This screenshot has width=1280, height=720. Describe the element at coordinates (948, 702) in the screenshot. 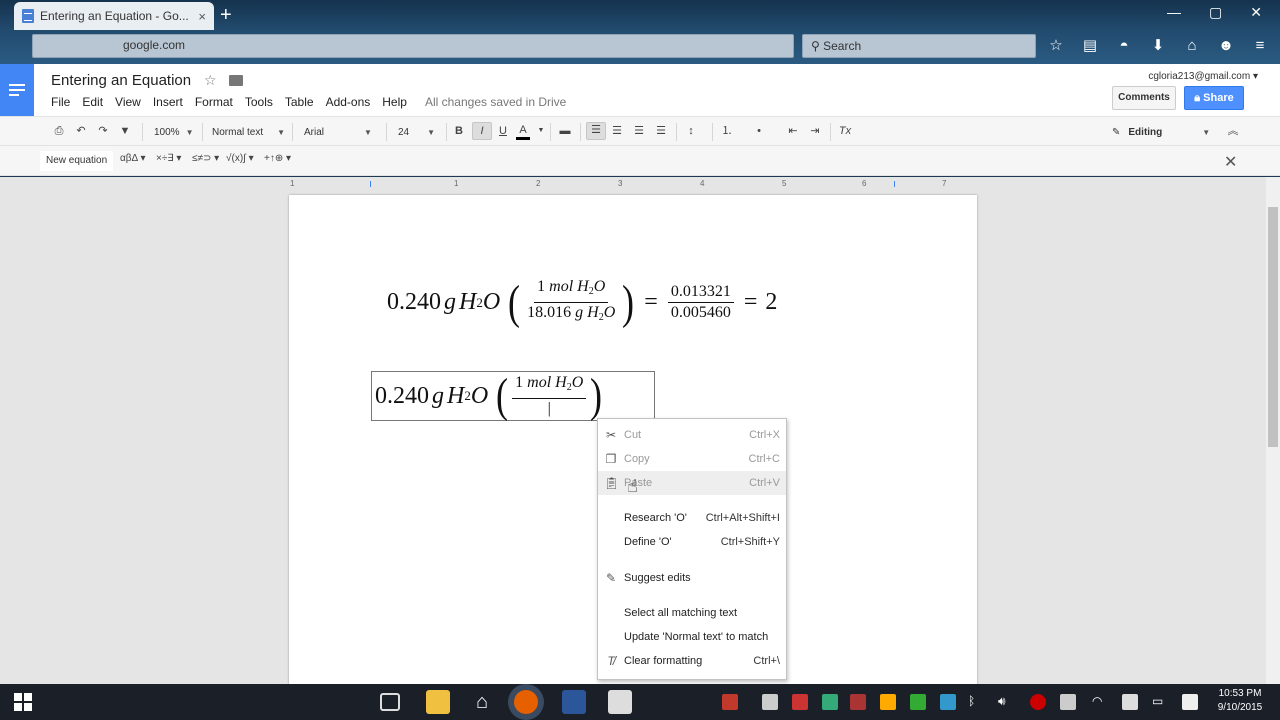

I see `tray-snow-icon` at that location.